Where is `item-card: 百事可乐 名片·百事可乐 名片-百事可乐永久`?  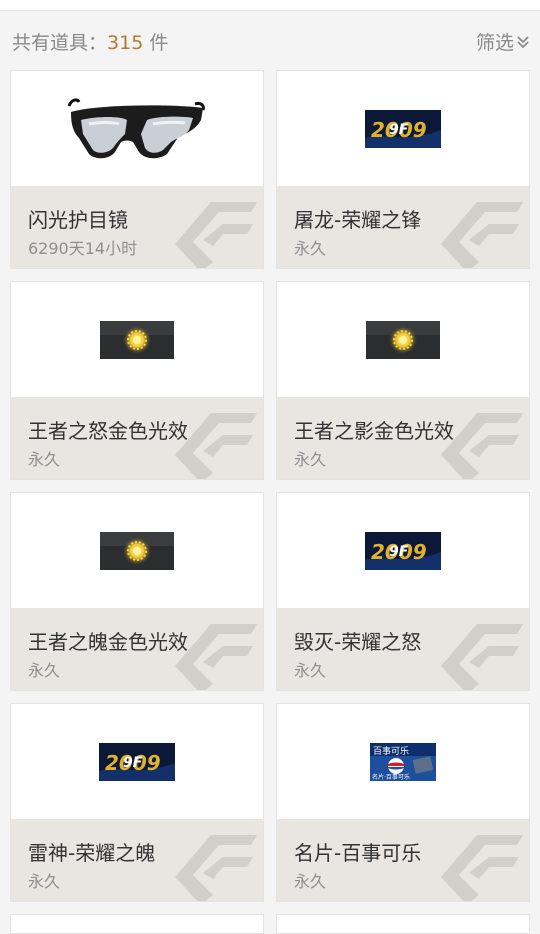
item-card: 百事可乐 名片·百事可乐 名片-百事可乐永久 is located at coordinates (403, 802).